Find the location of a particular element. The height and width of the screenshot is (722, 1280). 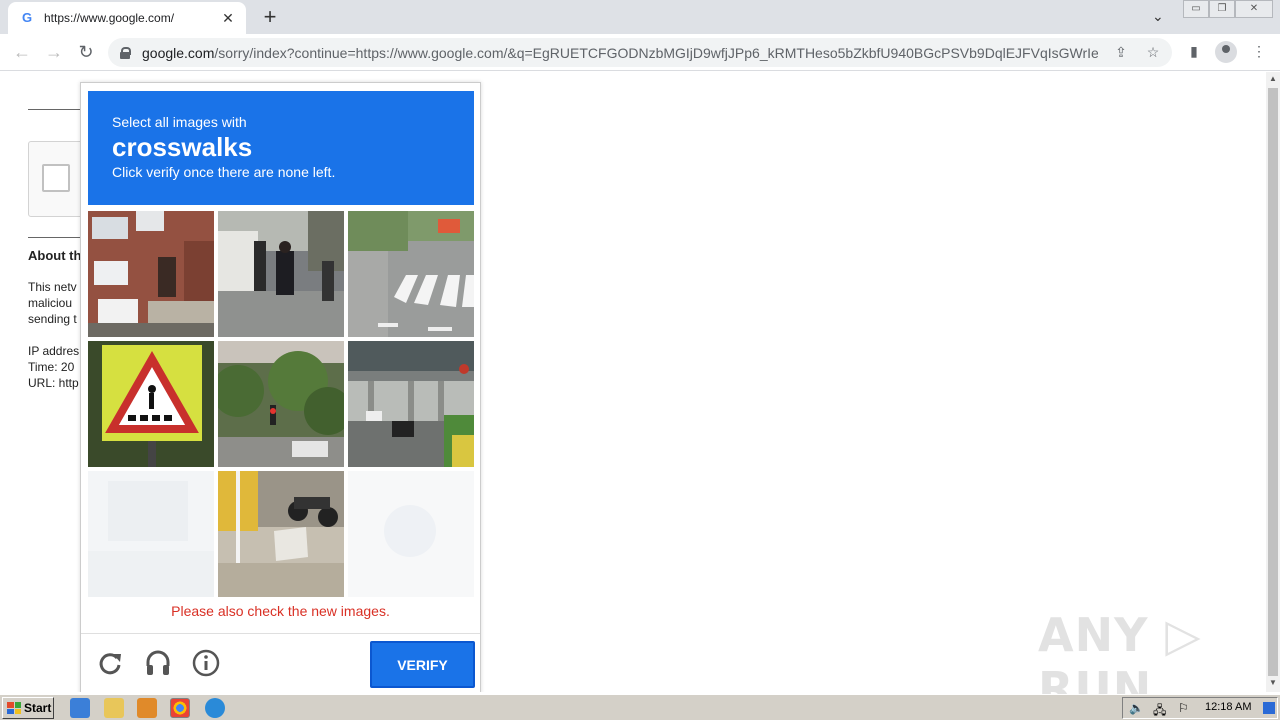

tab-search-chevron-icon: ⌄ is located at coordinates (1158, 16).